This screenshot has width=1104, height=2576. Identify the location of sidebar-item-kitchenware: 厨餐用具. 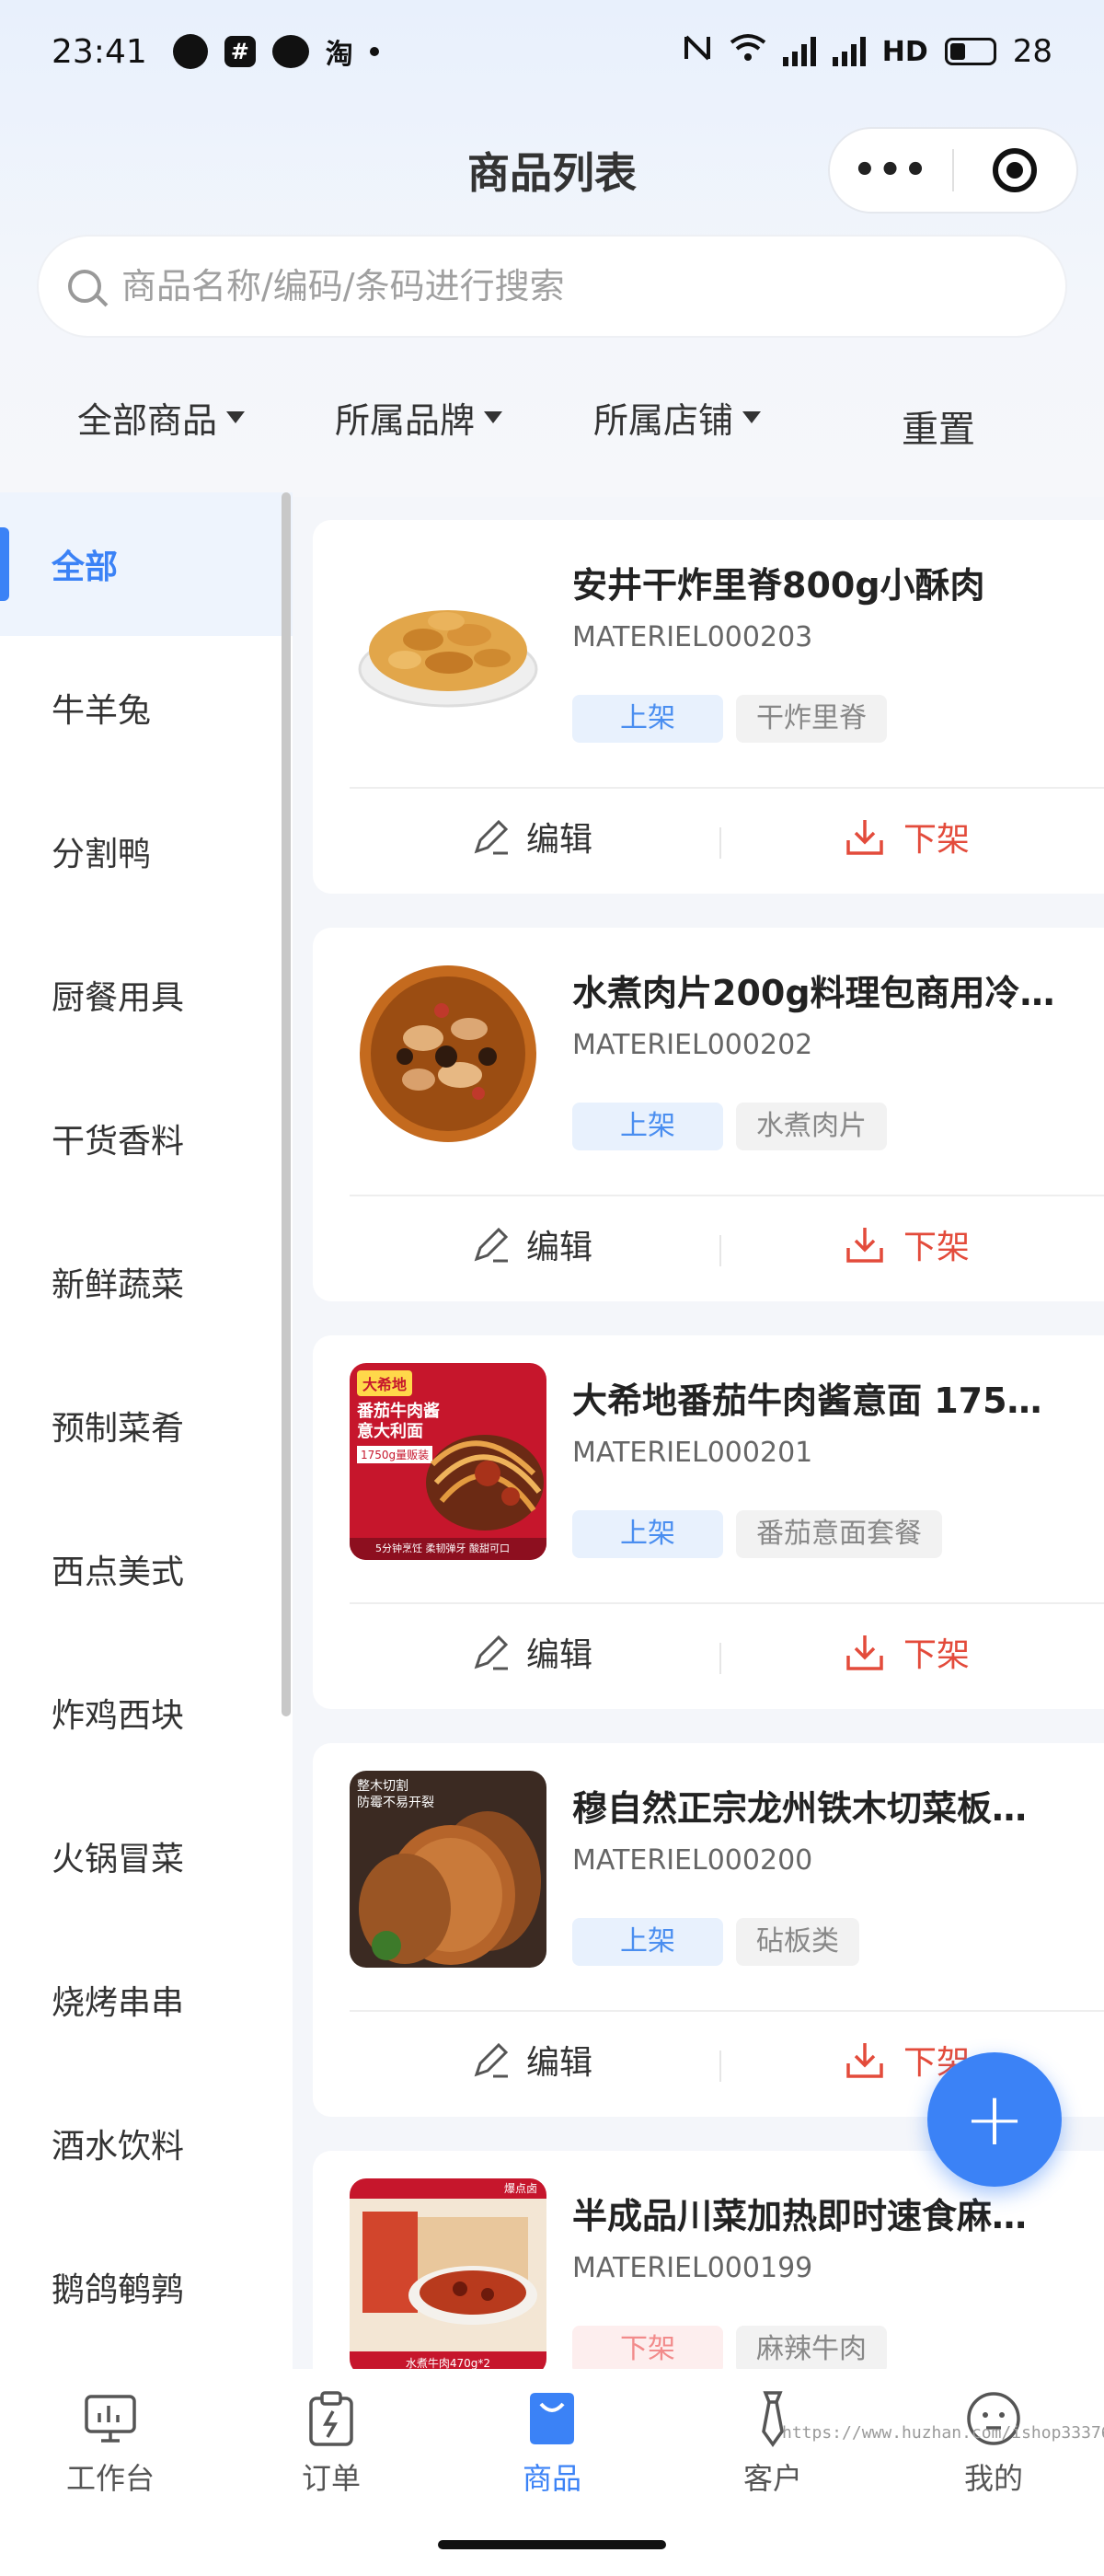
(146, 995).